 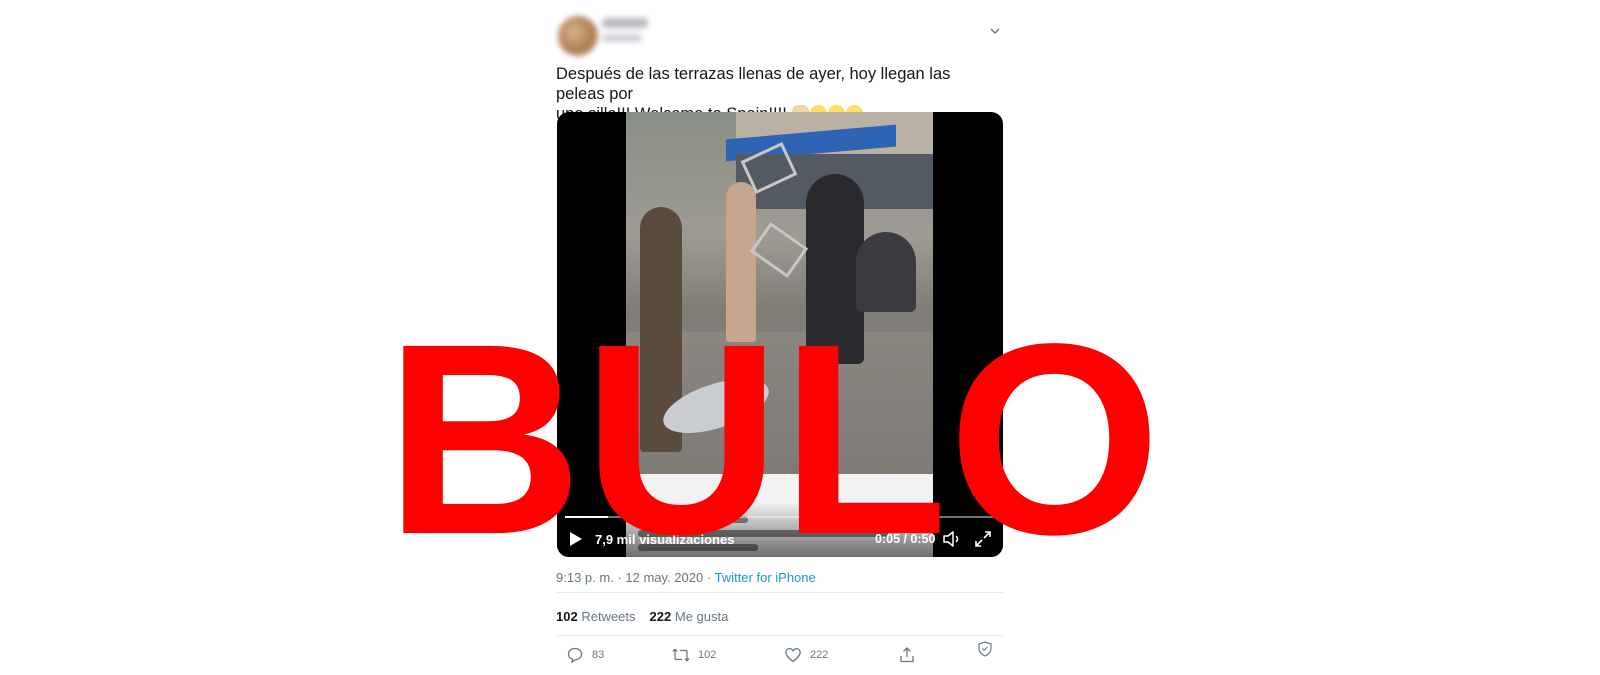 What do you see at coordinates (694, 655) in the screenshot?
I see `retweet-button: 102` at bounding box center [694, 655].